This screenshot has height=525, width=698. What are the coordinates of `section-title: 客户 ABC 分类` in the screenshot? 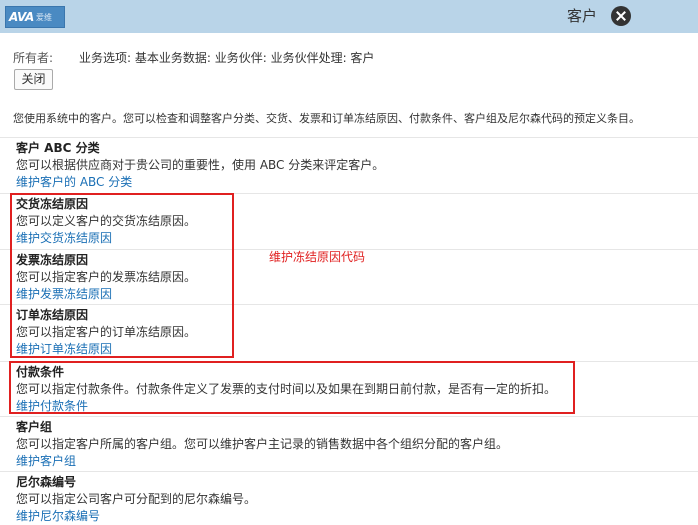 It's located at (58, 148).